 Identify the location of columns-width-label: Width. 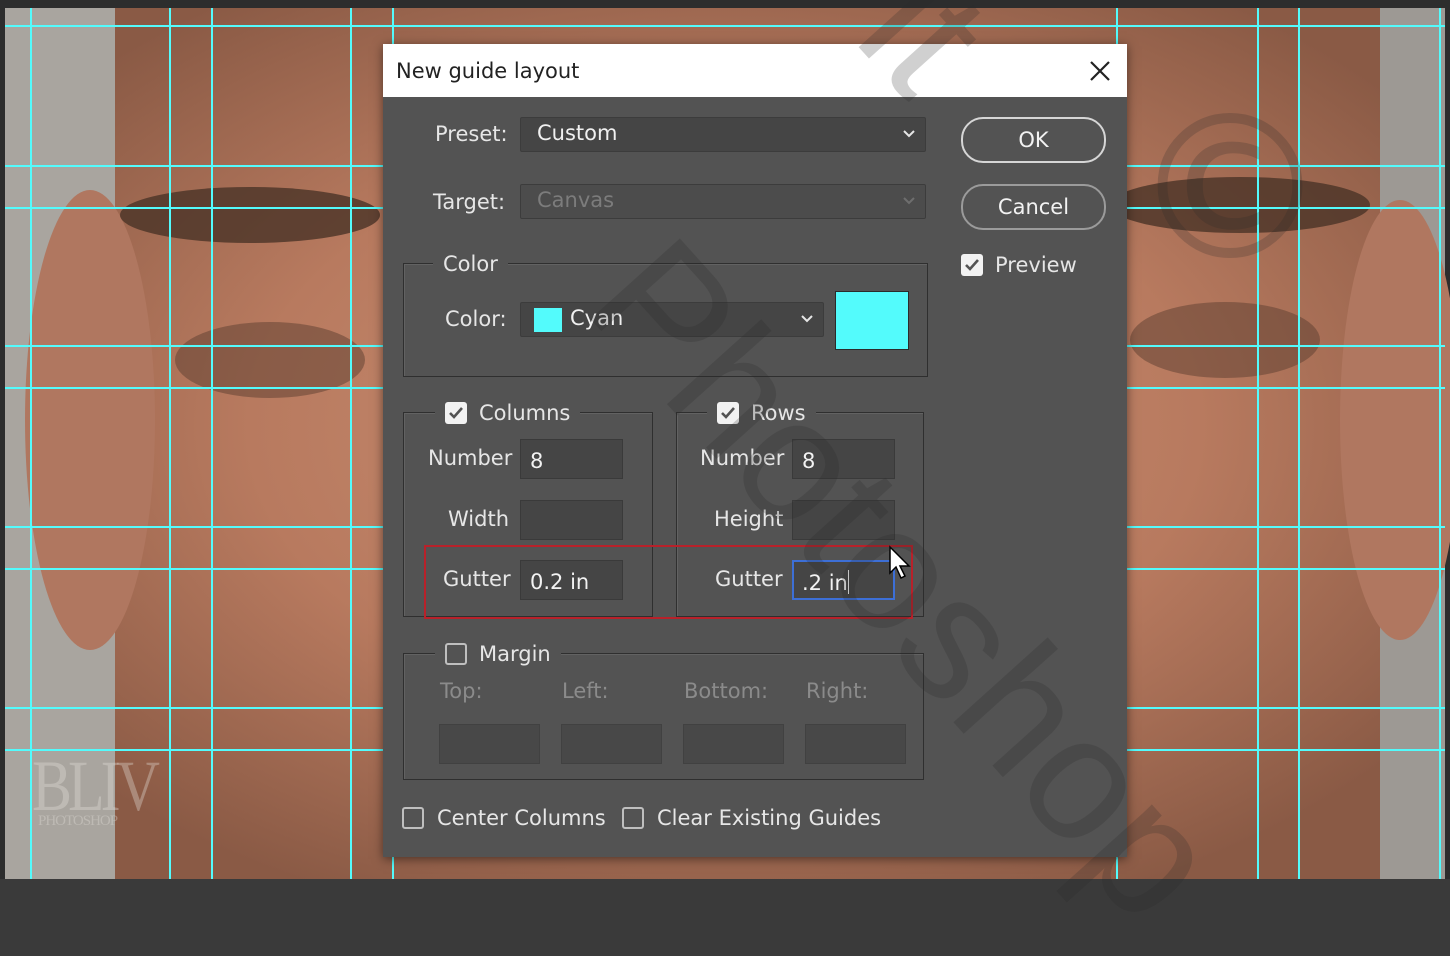
(479, 519).